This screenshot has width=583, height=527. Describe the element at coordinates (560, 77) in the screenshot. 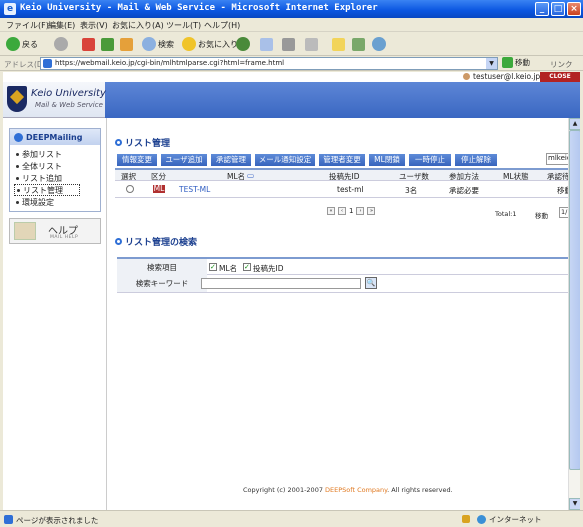

I see `close-button: CLOSE` at that location.